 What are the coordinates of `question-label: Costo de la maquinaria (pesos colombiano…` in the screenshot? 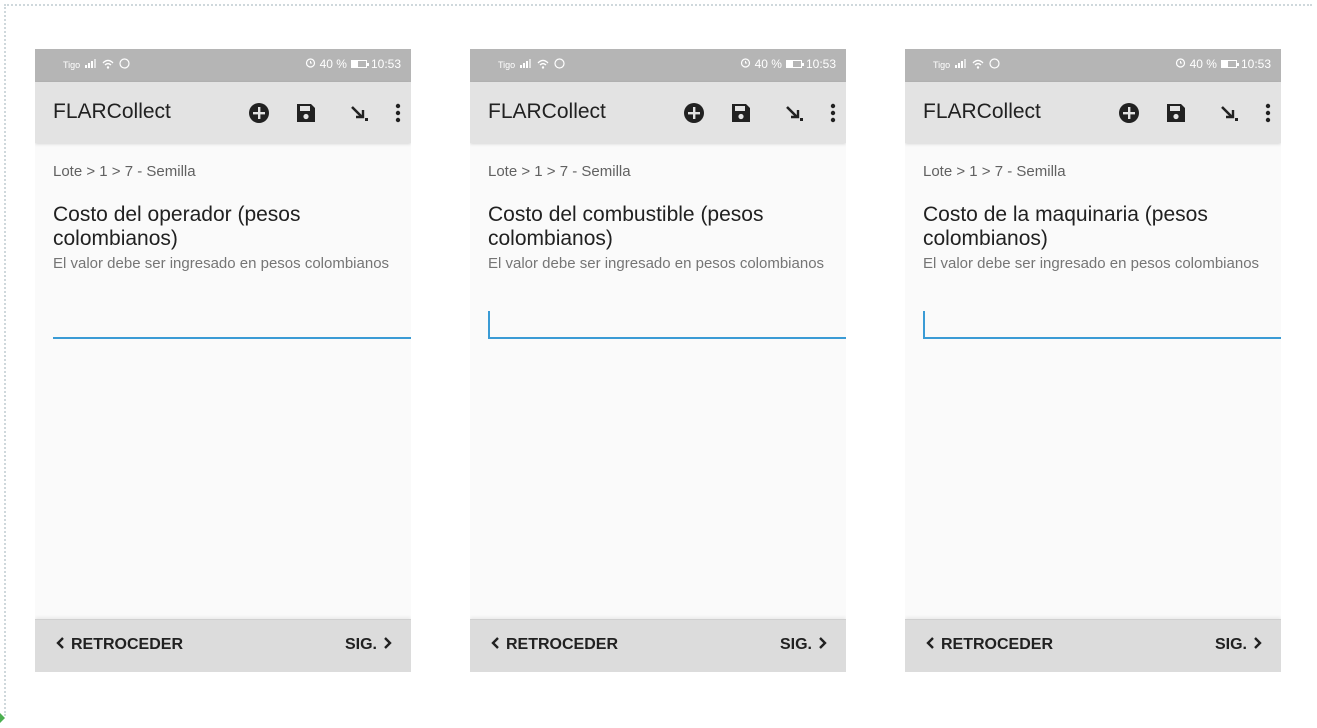 It's located at (1065, 226).